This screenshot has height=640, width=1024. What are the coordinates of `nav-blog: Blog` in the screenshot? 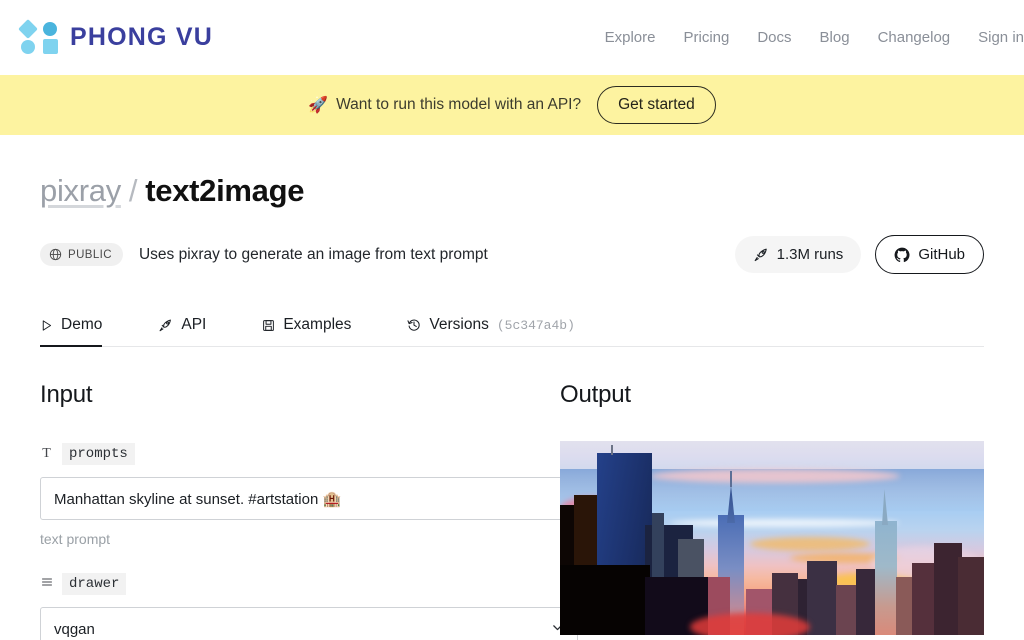 It's located at (835, 37).